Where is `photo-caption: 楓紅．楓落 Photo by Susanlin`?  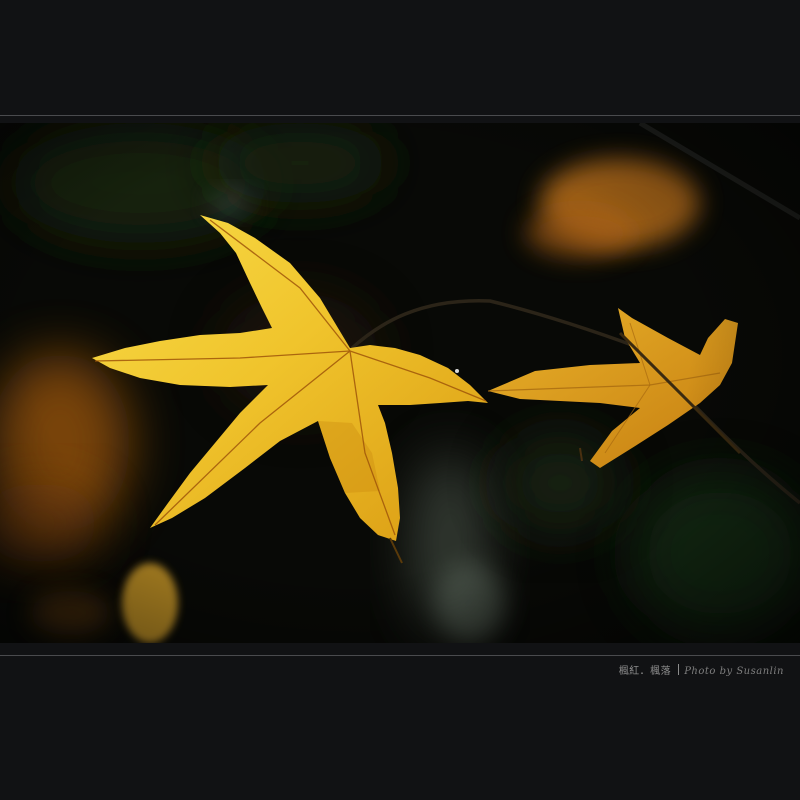
photo-caption: 楓紅．楓落 Photo by Susanlin is located at coordinates (701, 669).